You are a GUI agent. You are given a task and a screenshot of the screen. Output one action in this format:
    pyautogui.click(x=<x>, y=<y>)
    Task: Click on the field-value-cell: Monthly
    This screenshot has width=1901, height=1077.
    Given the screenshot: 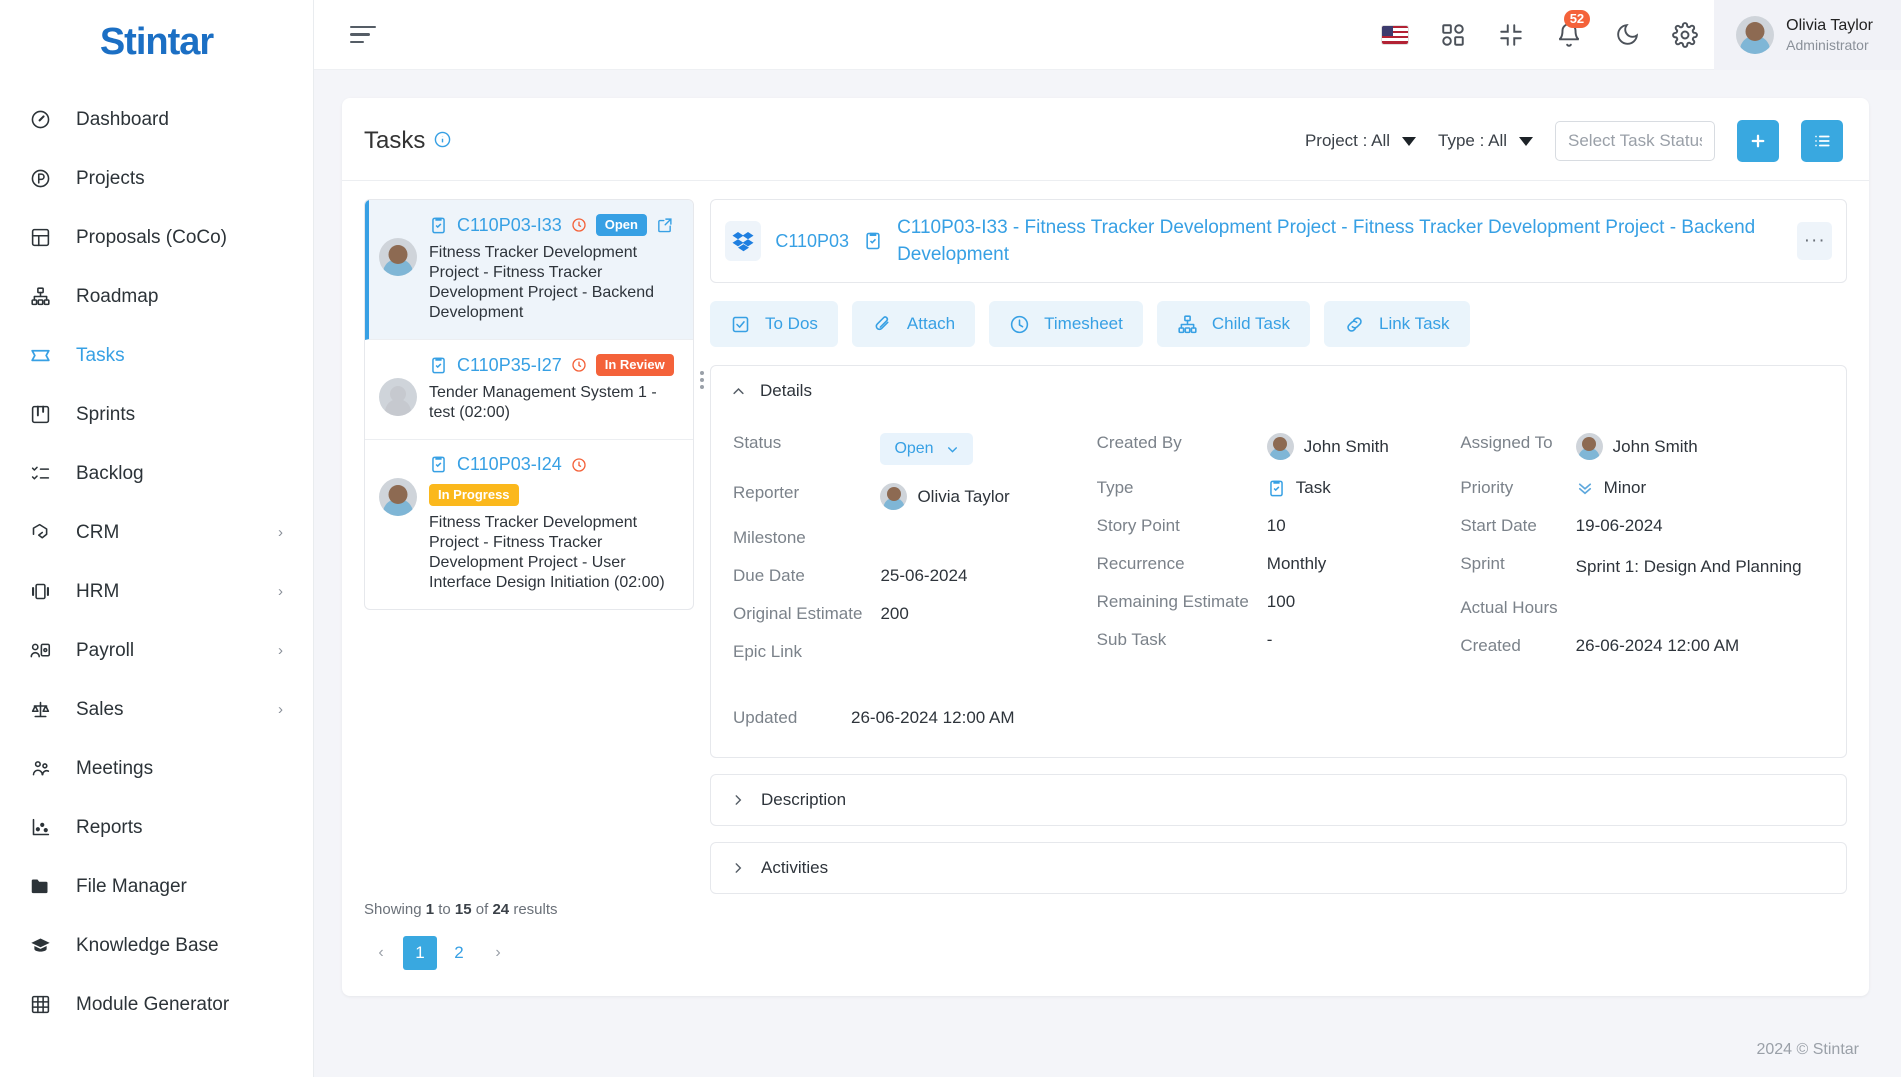 What is the action you would take?
    pyautogui.click(x=1364, y=564)
    